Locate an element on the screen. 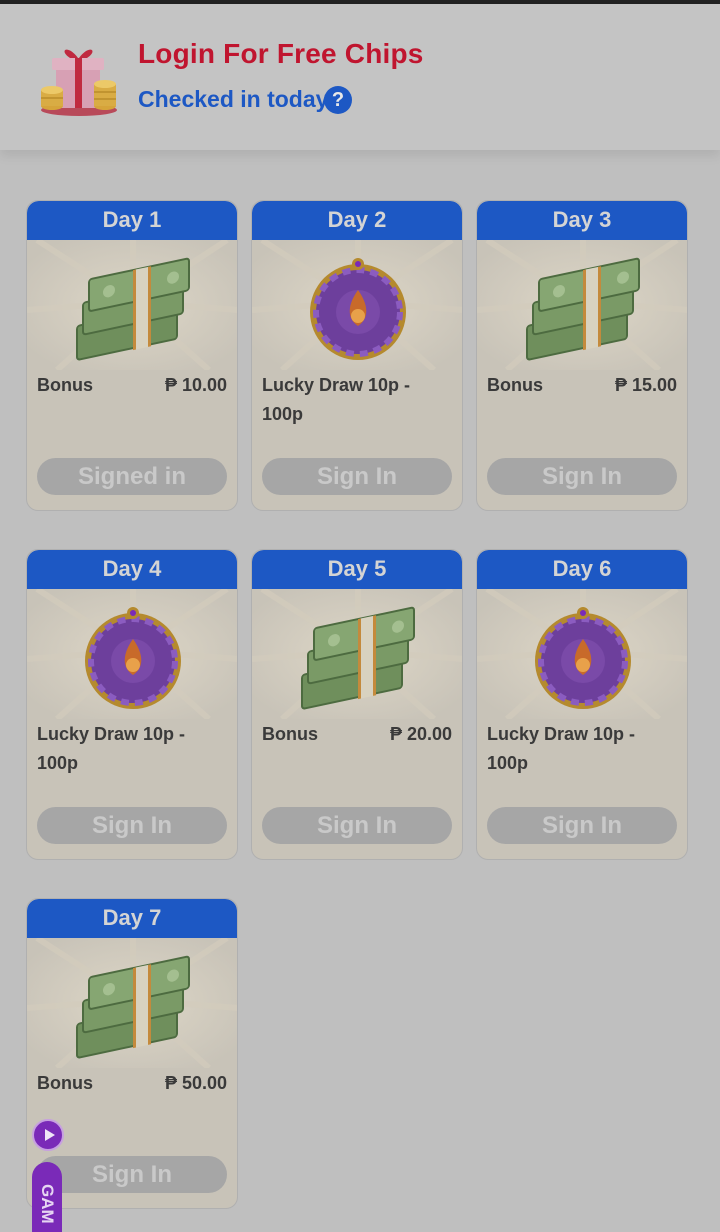 This screenshot has height=1232, width=720. day-card-3: Day 3 Bonus ₱ 15.00 Sign In is located at coordinates (582, 355).